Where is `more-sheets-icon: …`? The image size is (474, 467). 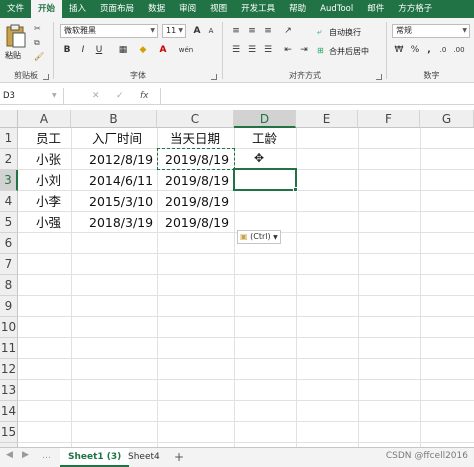 more-sheets-icon: … is located at coordinates (46, 456).